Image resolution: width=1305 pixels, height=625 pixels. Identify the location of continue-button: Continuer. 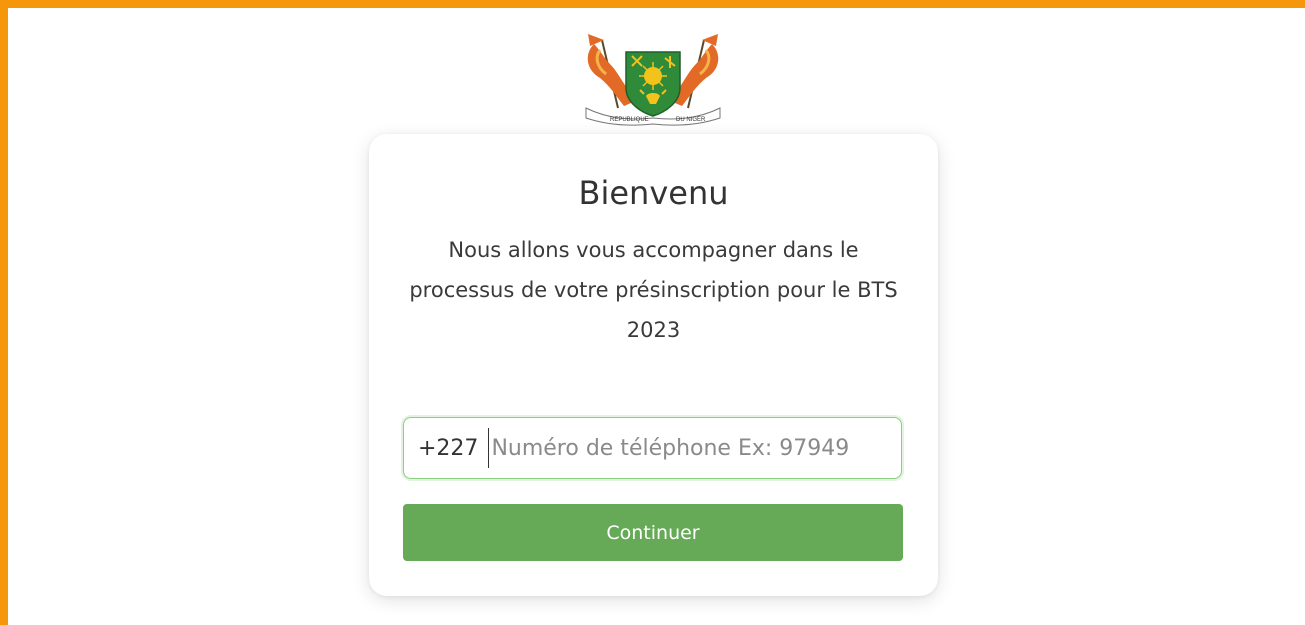
(653, 532).